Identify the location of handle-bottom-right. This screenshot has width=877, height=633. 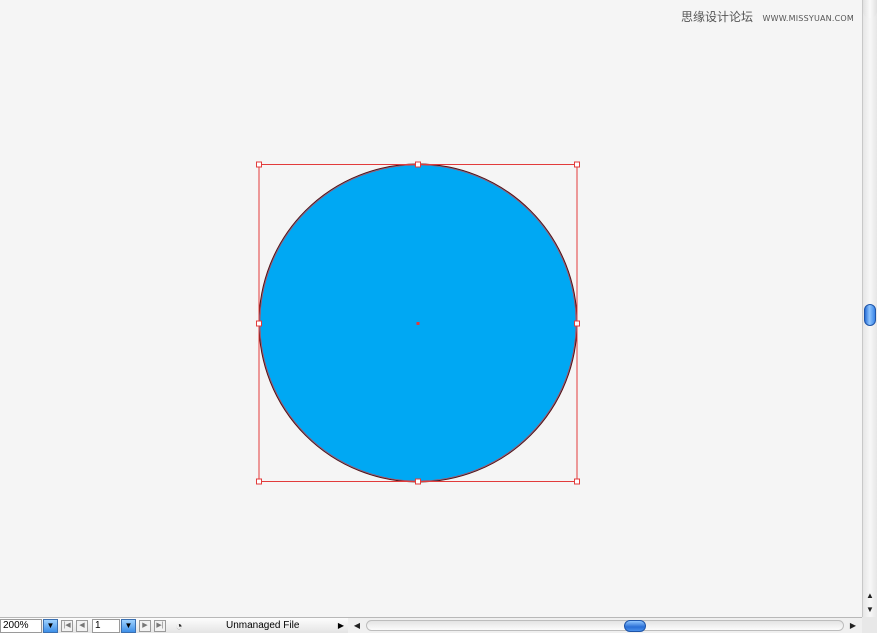
(577, 481).